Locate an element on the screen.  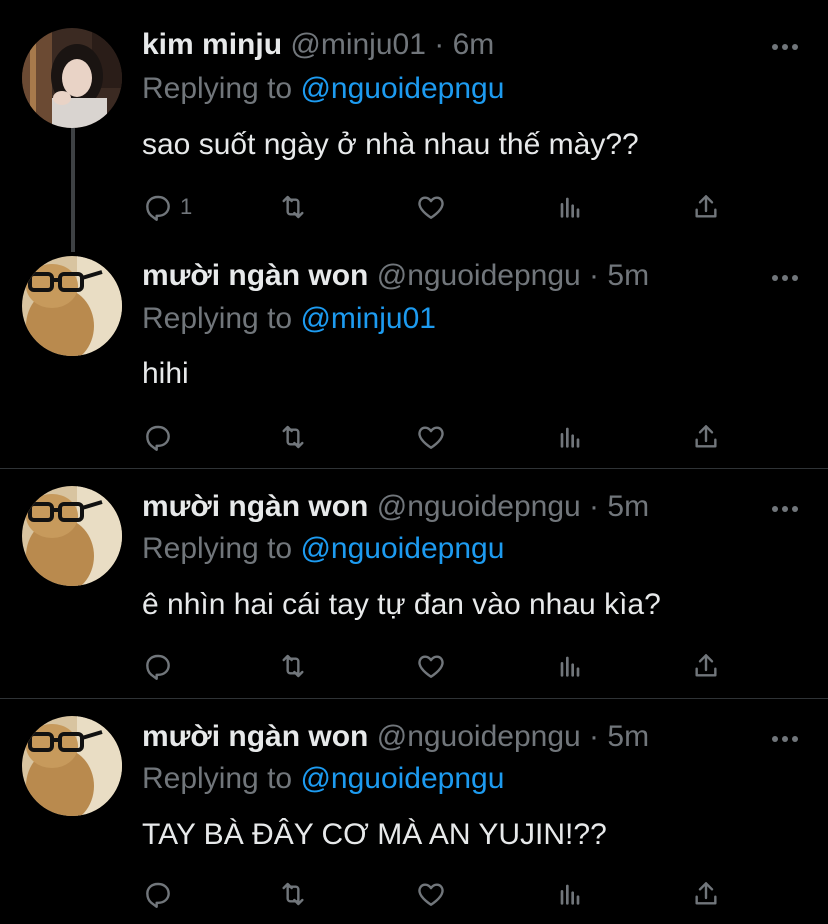
tweet-text: TAY BÀ ĐÂY CƠ MÀ AN YUJIN!?? is located at coordinates (374, 834).